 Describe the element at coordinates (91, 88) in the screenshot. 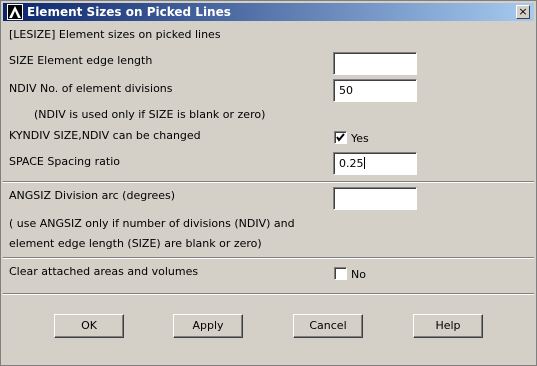

I see `ndiv-label: NDIV No. of element divisions` at that location.